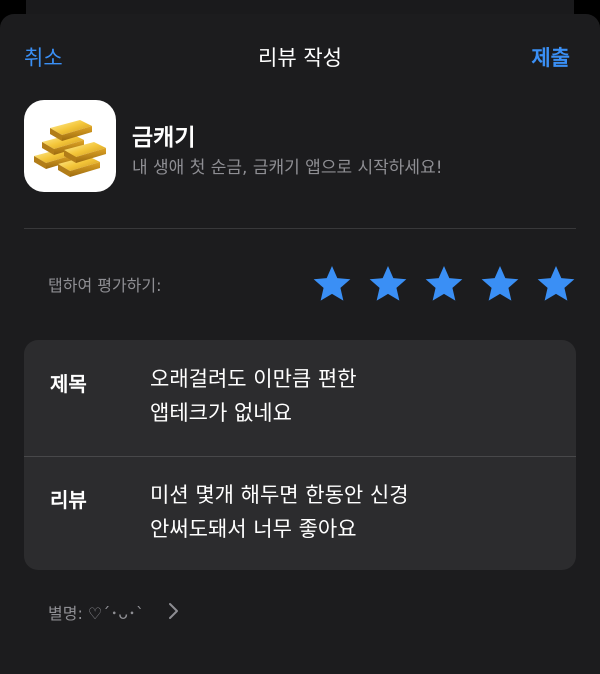  What do you see at coordinates (174, 613) in the screenshot?
I see `chevron-right-icon` at bounding box center [174, 613].